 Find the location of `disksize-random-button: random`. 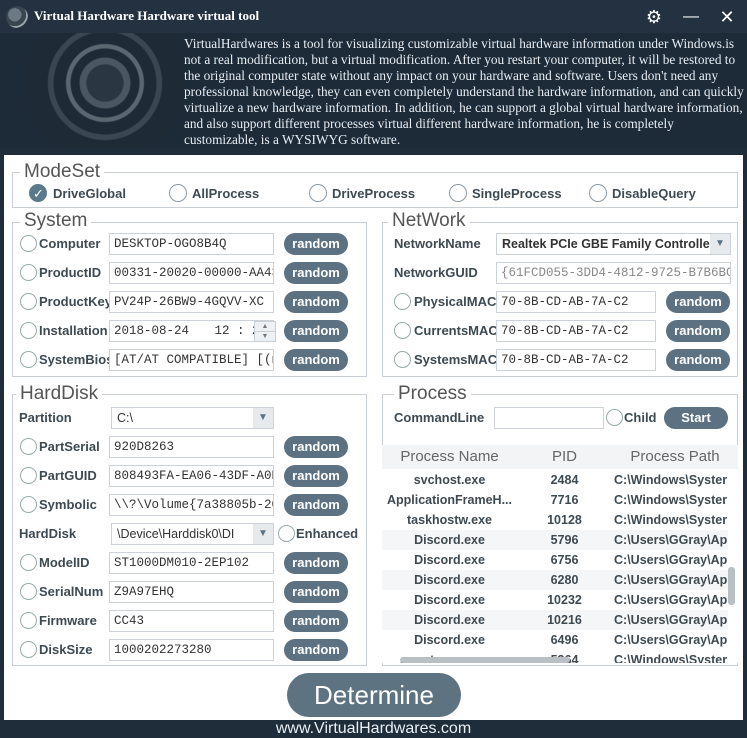

disksize-random-button: random is located at coordinates (316, 650).